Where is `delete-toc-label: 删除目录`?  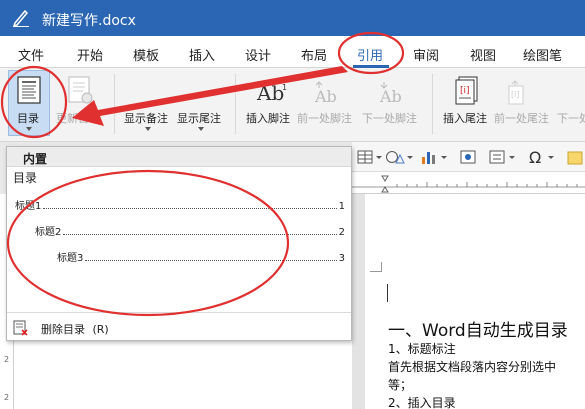 delete-toc-label: 删除目录 is located at coordinates (63, 329).